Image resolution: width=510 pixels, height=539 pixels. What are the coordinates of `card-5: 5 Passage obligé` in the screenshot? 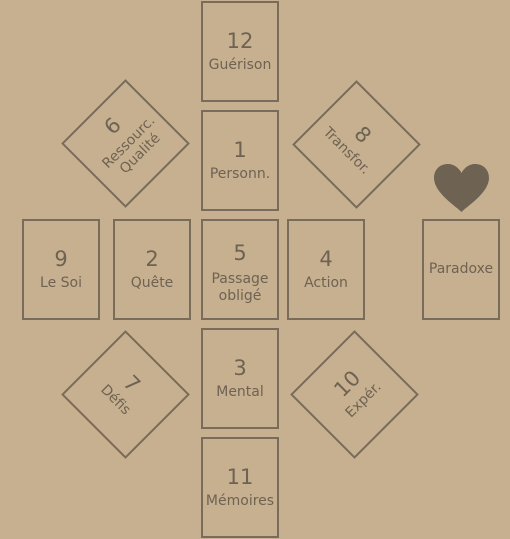 It's located at (240, 269).